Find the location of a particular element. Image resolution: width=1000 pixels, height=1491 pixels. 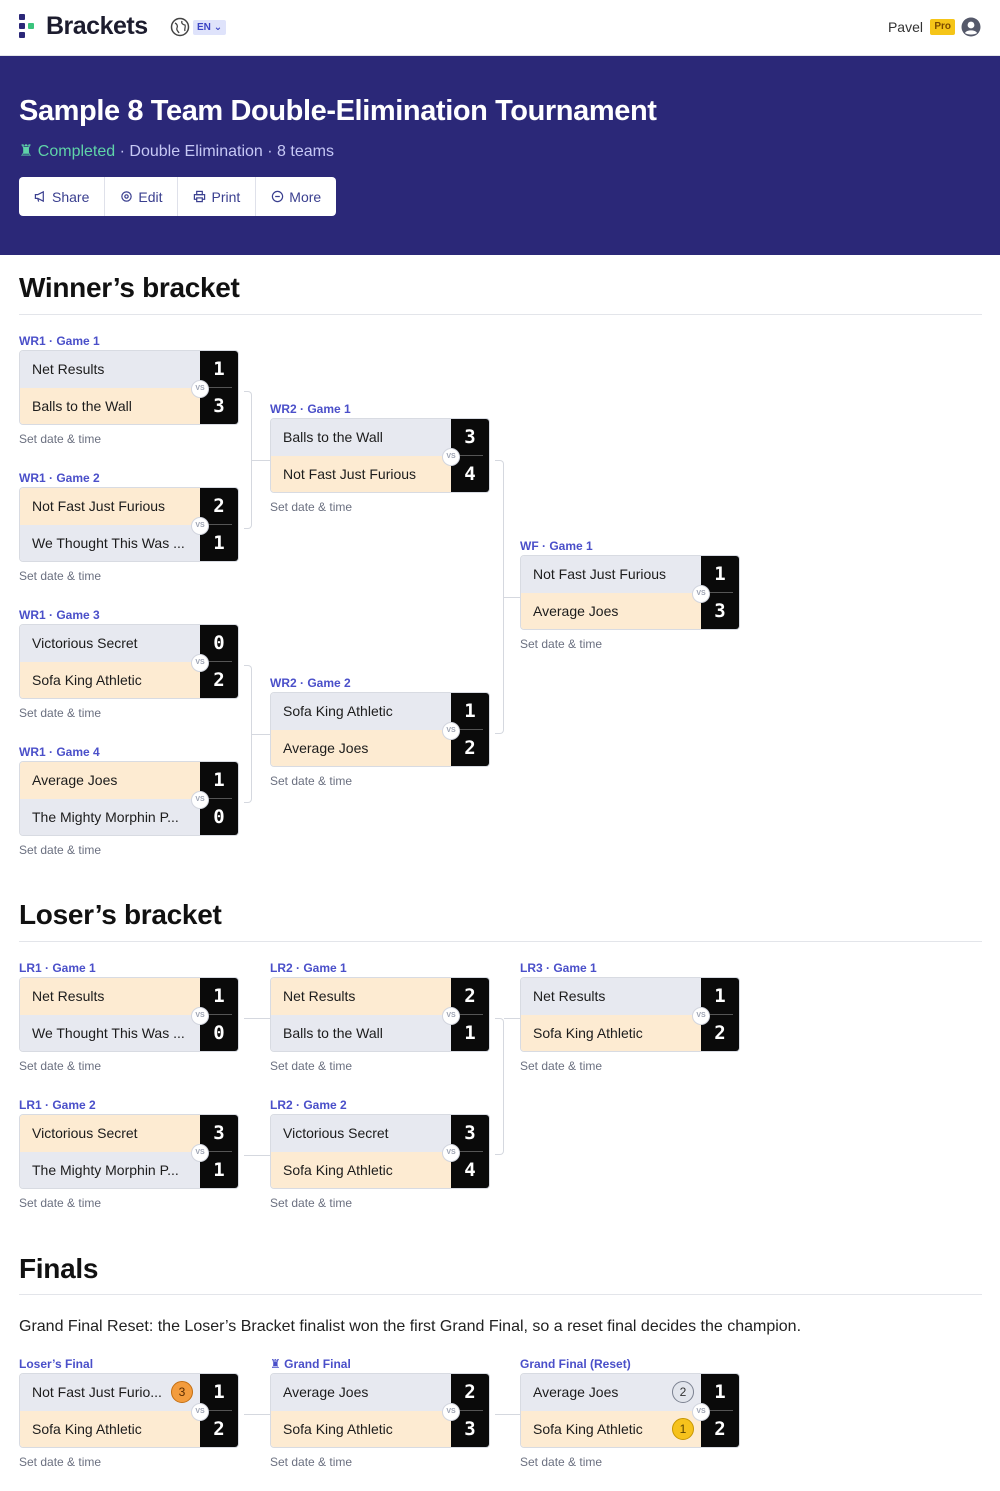

match-box: Not Fast Just Furious Average Joes 1 3 VS is located at coordinates (630, 592).